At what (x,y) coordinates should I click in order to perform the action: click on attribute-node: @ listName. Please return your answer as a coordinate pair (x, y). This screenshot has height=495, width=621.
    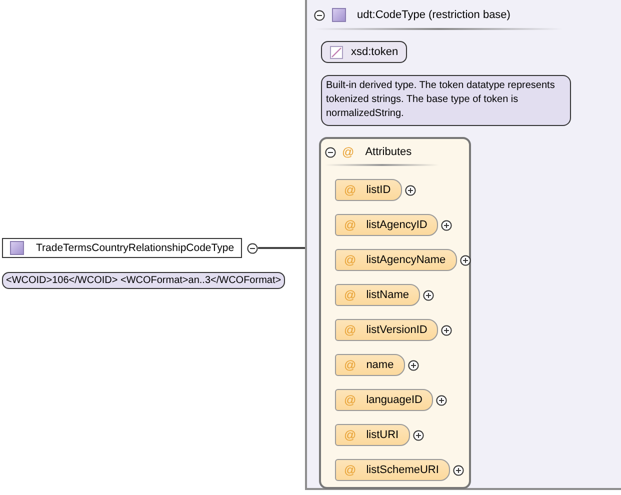
    Looking at the image, I should click on (377, 295).